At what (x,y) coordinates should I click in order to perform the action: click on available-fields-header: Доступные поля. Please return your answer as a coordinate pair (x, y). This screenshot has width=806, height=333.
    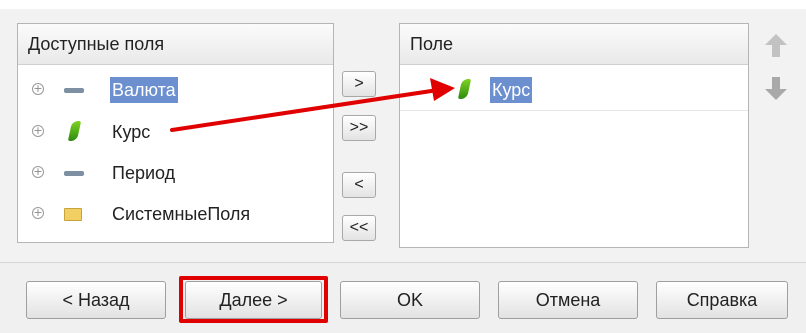
    Looking at the image, I should click on (175, 44).